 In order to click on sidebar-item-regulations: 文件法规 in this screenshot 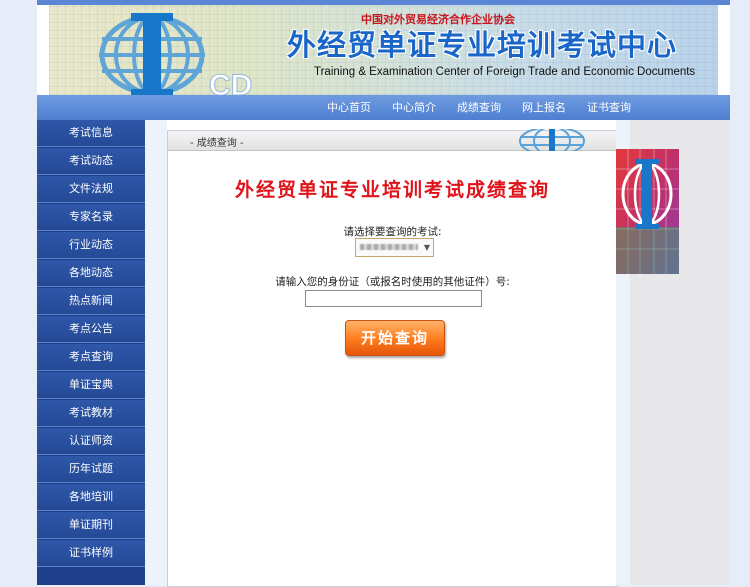, I will do `click(91, 189)`.